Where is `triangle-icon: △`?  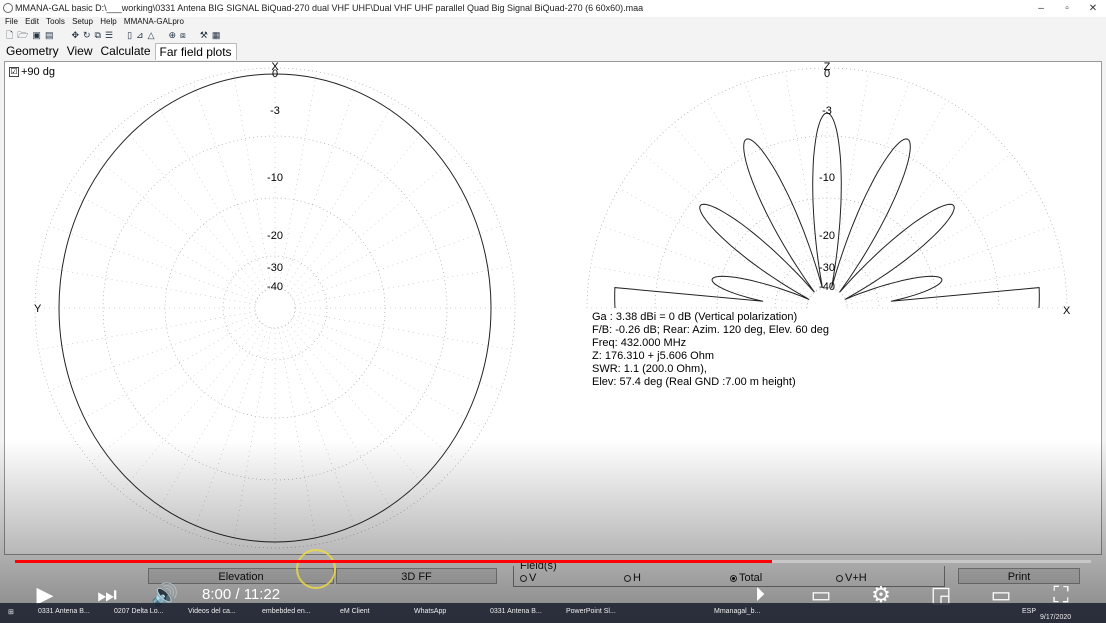
triangle-icon: △ is located at coordinates (151, 35).